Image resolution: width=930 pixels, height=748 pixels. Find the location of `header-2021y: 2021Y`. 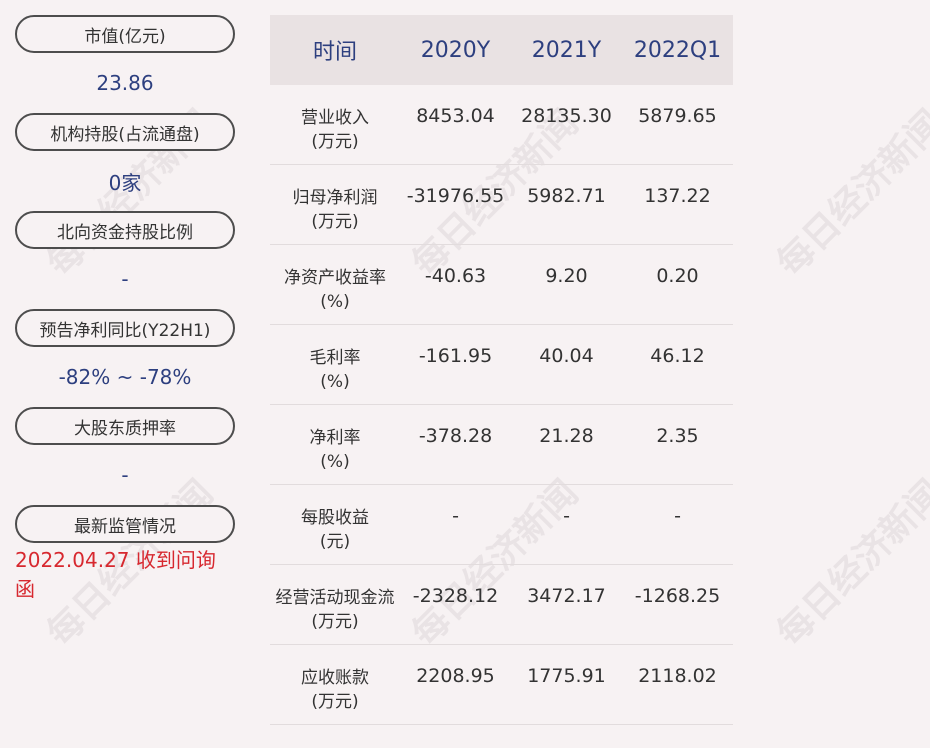

header-2021y: 2021Y is located at coordinates (566, 50).